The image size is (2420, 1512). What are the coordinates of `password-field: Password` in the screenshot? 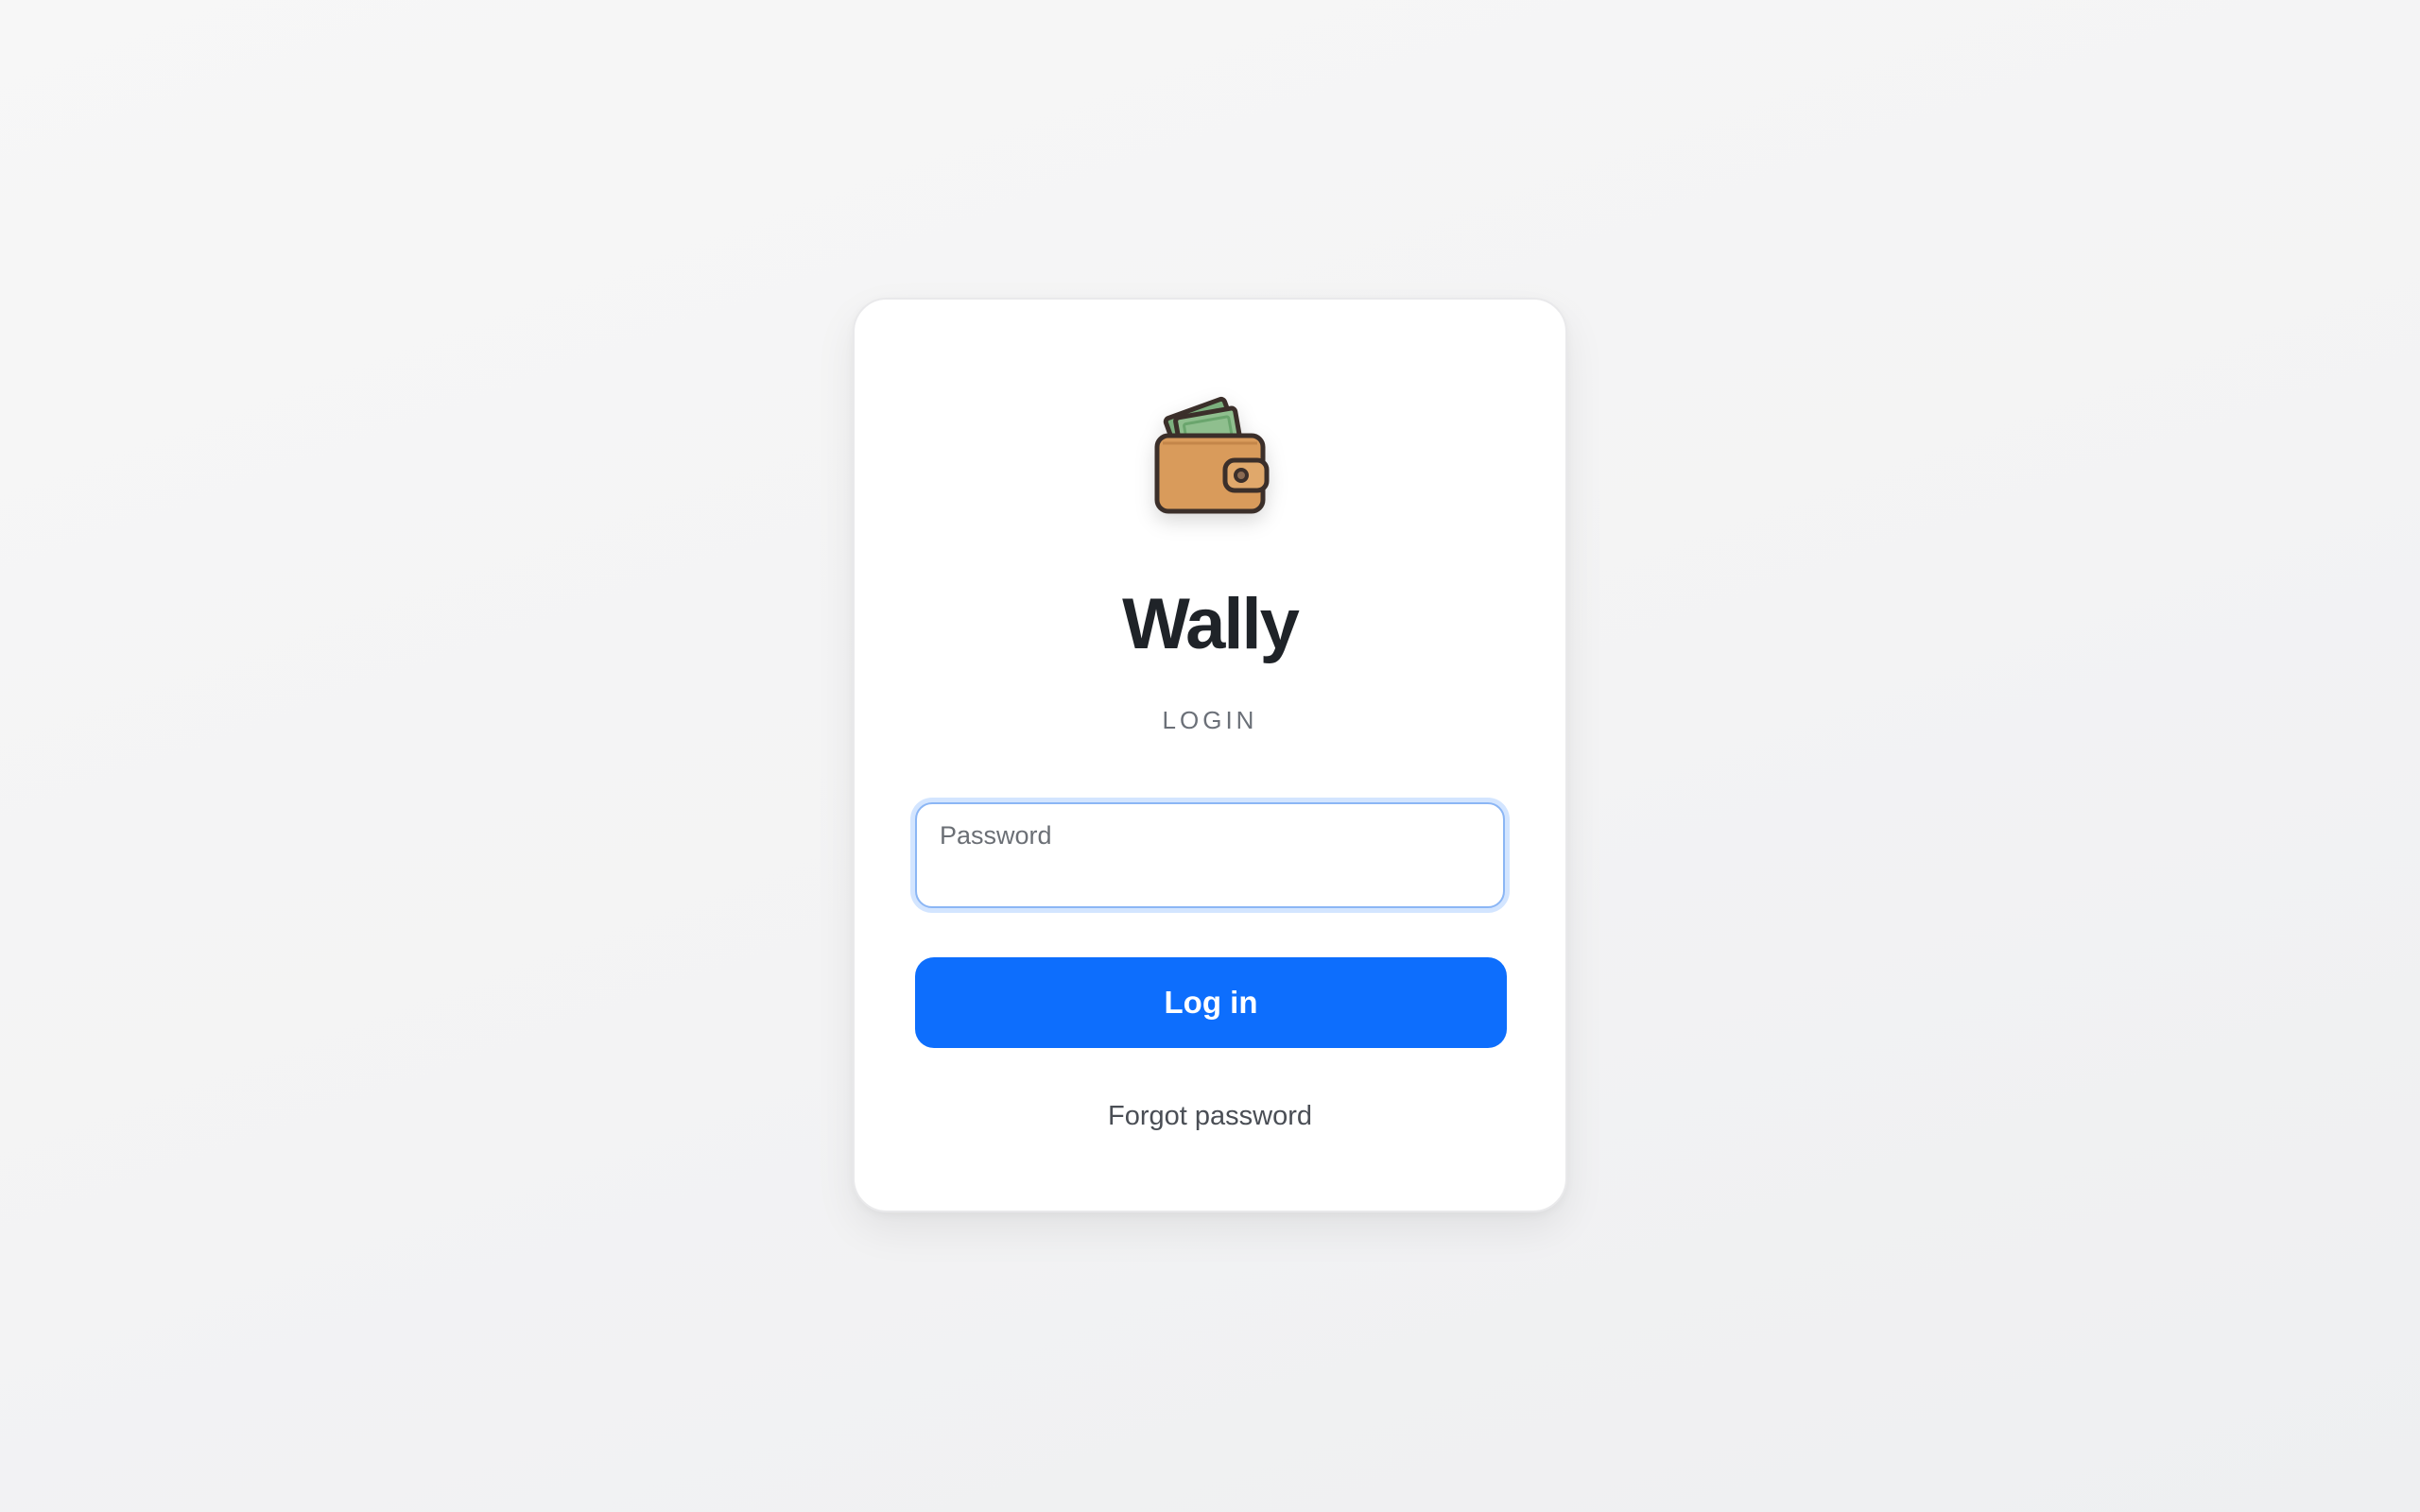 It's located at (1210, 855).